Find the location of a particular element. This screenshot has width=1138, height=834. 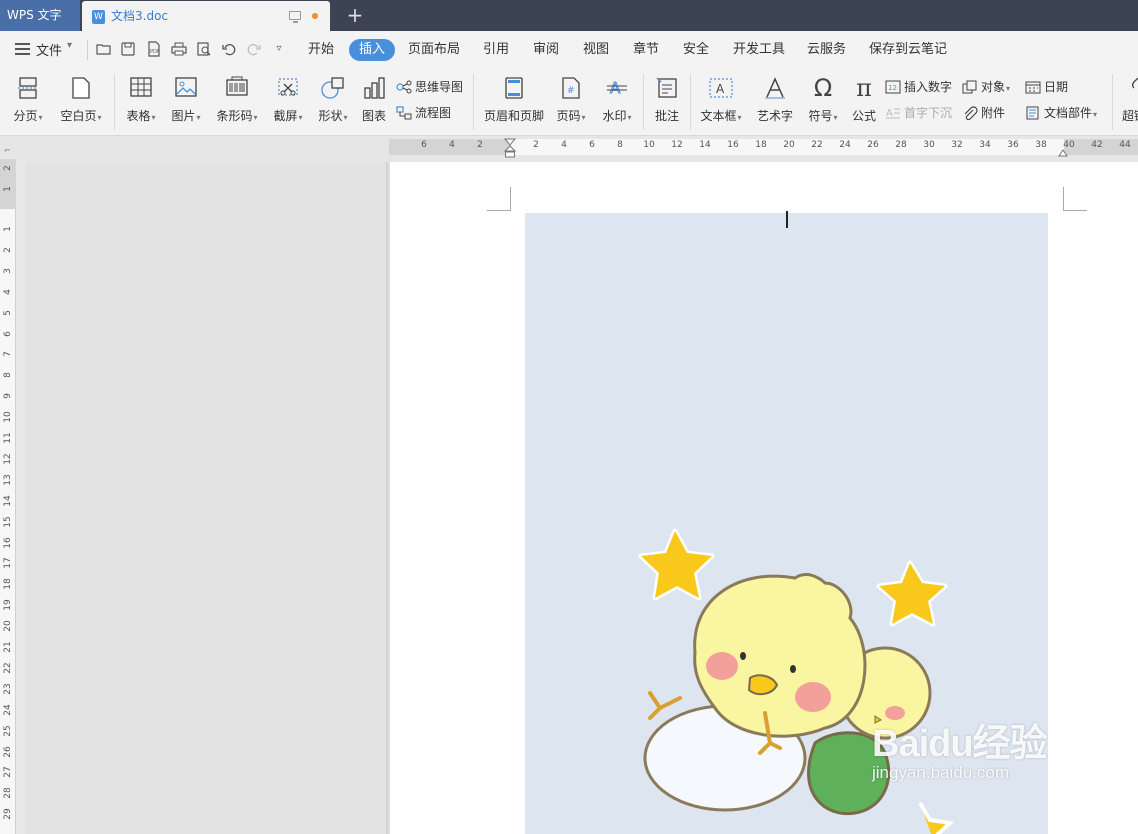

table-button: 表格▾ is located at coordinates (141, 102).